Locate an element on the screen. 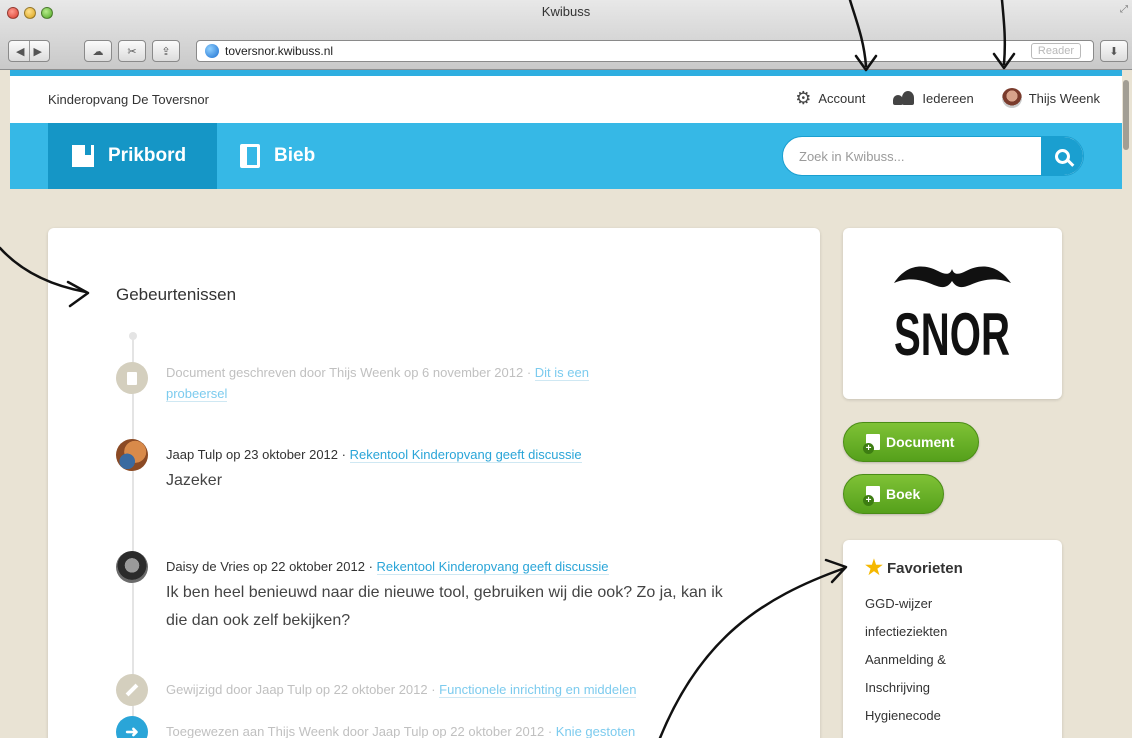 The height and width of the screenshot is (738, 1132). share-icon: ⇪ is located at coordinates (166, 51).